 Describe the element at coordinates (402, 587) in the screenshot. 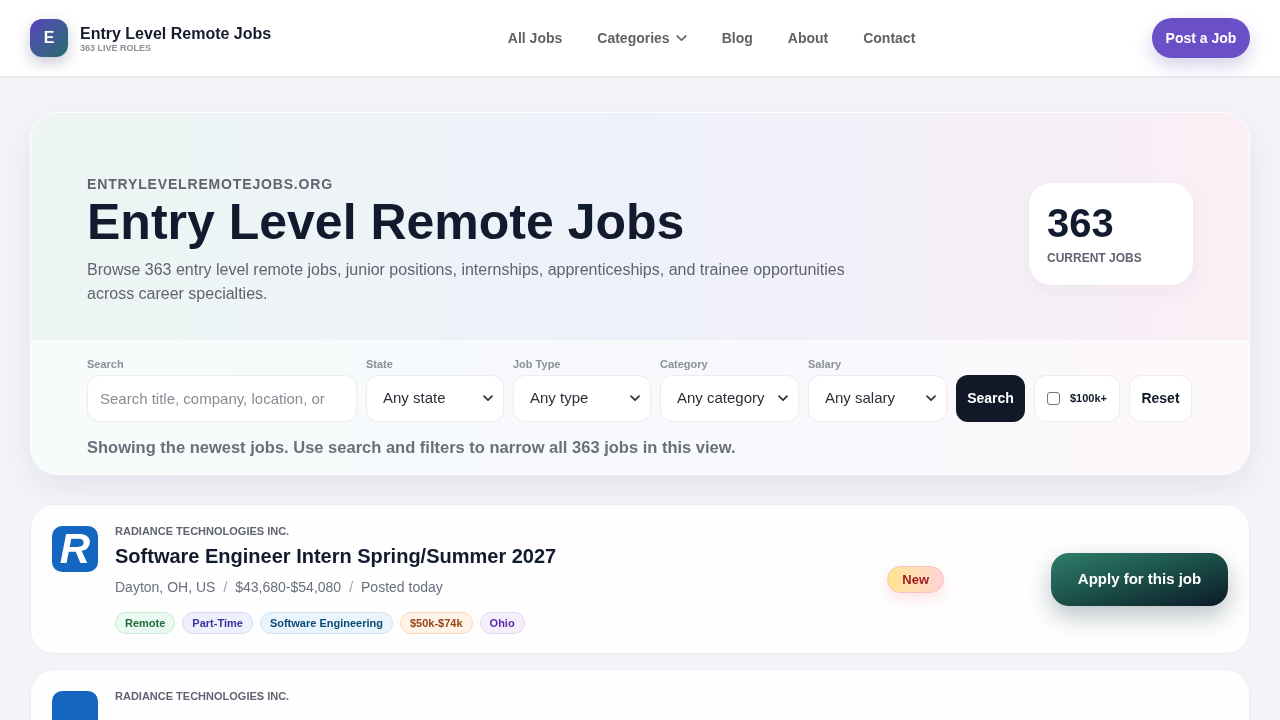

I see `job-meta: Posted today` at that location.